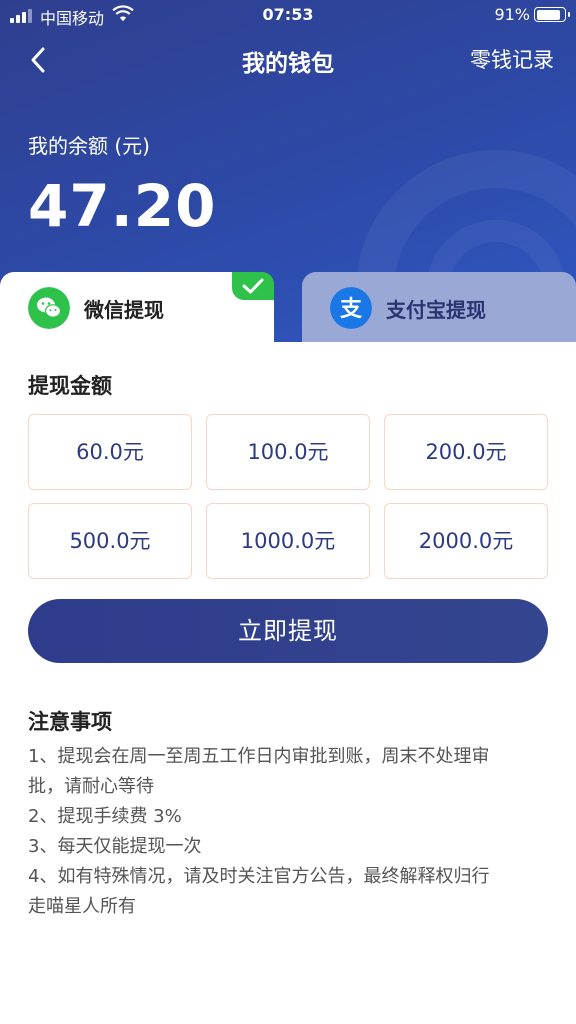 This screenshot has height=1024, width=576. I want to click on balance-label: 我的余额 (元), so click(89, 146).